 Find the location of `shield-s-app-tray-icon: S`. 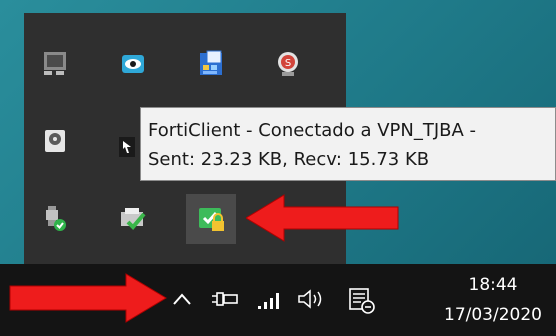

shield-s-app-tray-icon: S is located at coordinates (288, 64).